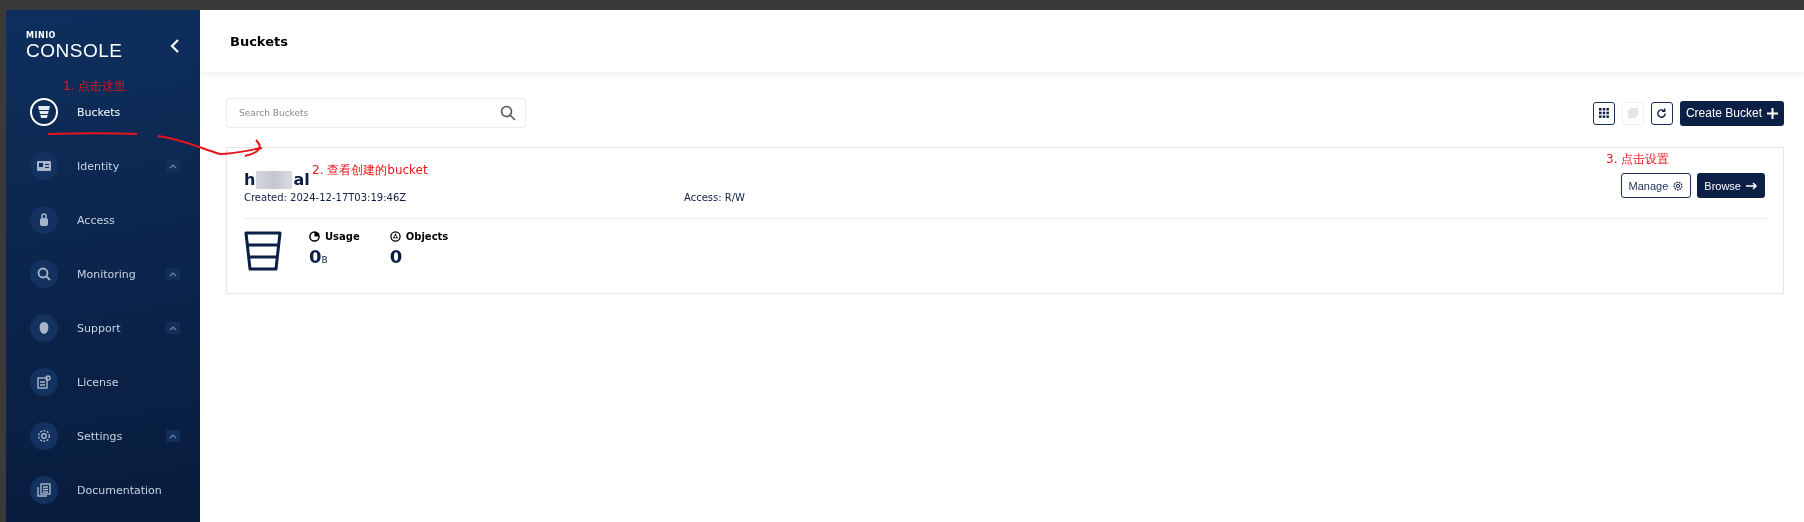  I want to click on sidebar-item: Documentation, so click(103, 490).